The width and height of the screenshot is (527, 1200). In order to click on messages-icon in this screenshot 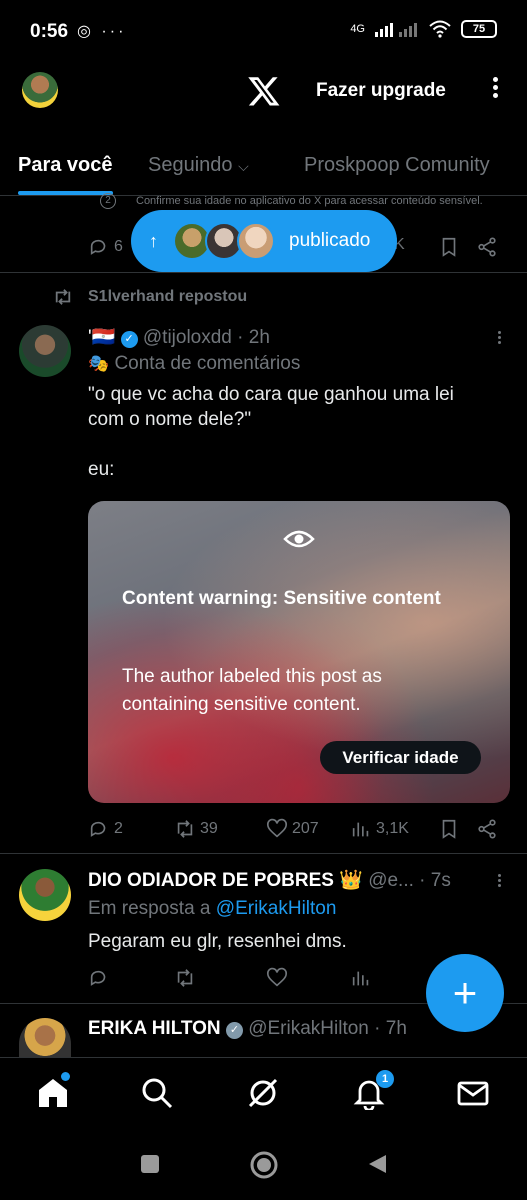, I will do `click(473, 1093)`.